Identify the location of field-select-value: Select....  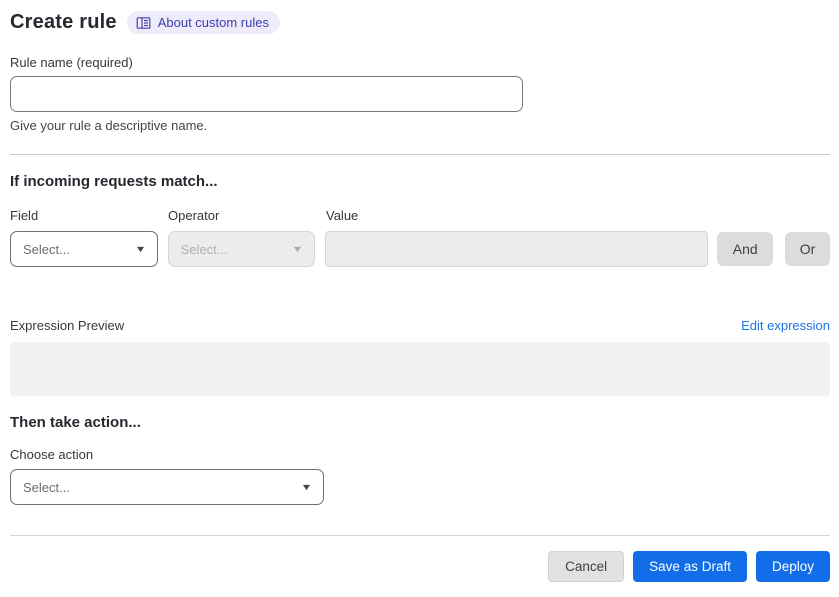
(46, 249).